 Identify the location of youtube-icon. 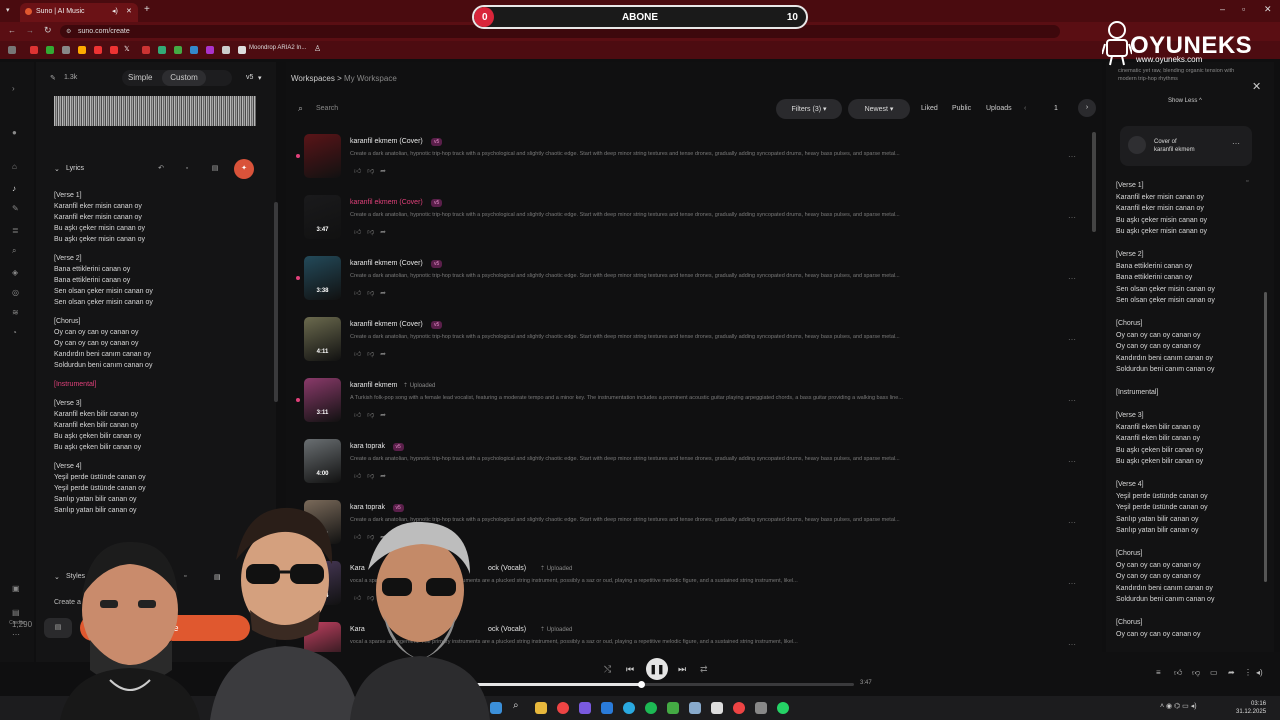
(114, 50).